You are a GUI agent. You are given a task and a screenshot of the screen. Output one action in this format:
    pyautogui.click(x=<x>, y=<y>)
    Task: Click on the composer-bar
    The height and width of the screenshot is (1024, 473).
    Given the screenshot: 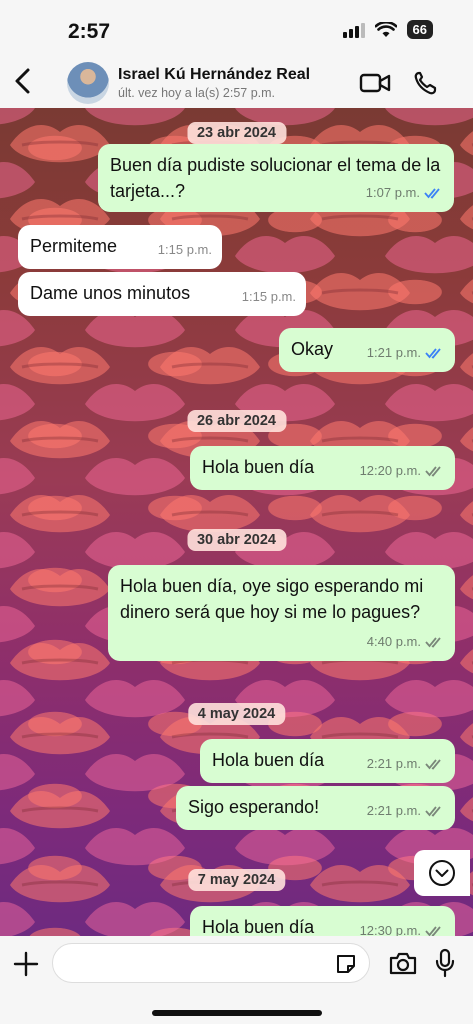 What is the action you would take?
    pyautogui.click(x=236, y=980)
    